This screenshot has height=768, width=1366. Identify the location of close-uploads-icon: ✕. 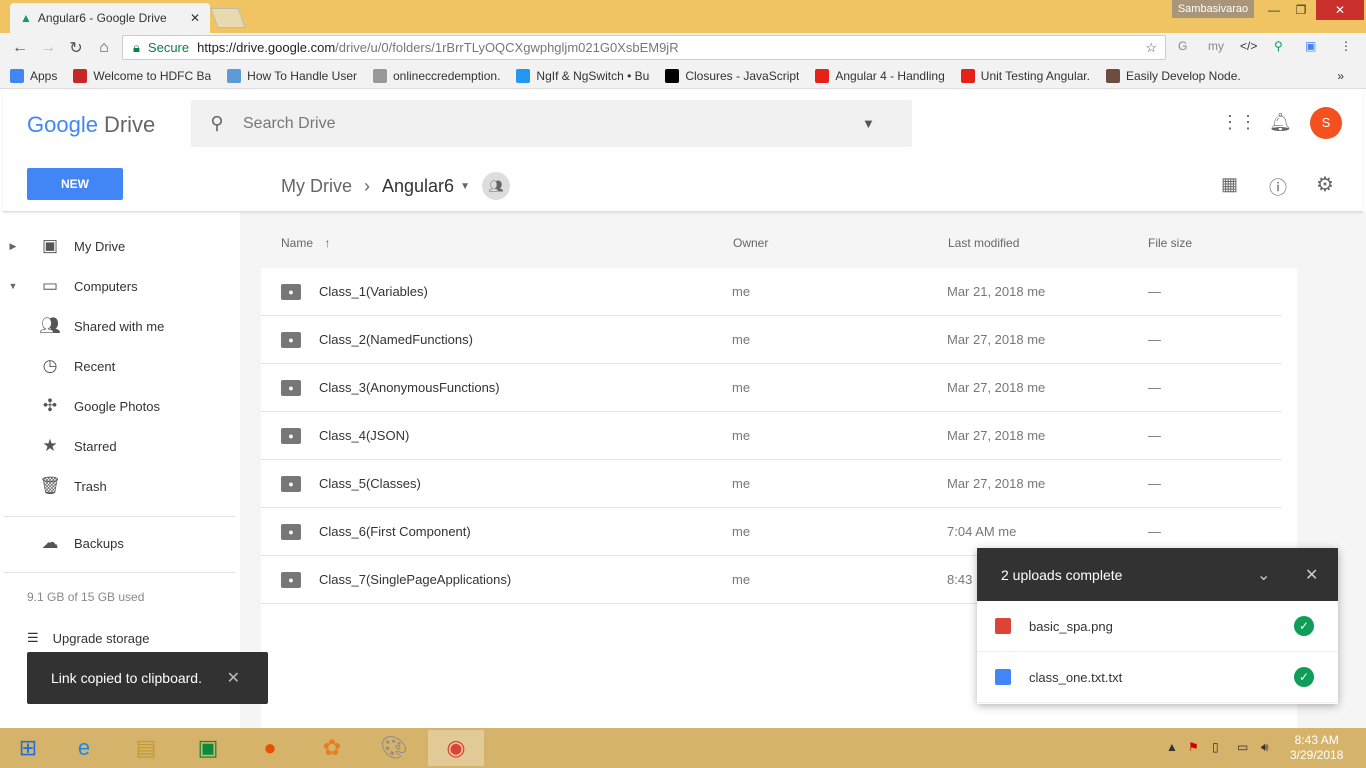
(1311, 575).